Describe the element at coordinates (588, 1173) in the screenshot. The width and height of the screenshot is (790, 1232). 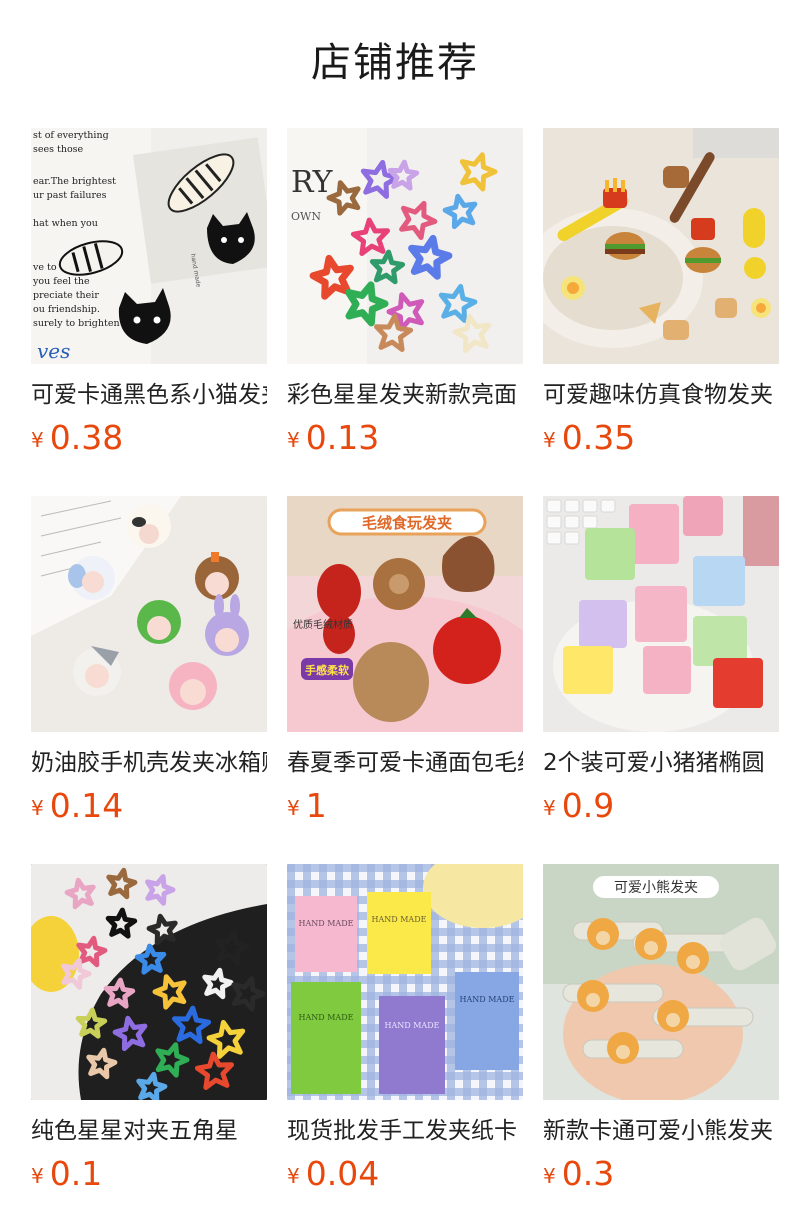
I see `price-value: 0.3` at that location.